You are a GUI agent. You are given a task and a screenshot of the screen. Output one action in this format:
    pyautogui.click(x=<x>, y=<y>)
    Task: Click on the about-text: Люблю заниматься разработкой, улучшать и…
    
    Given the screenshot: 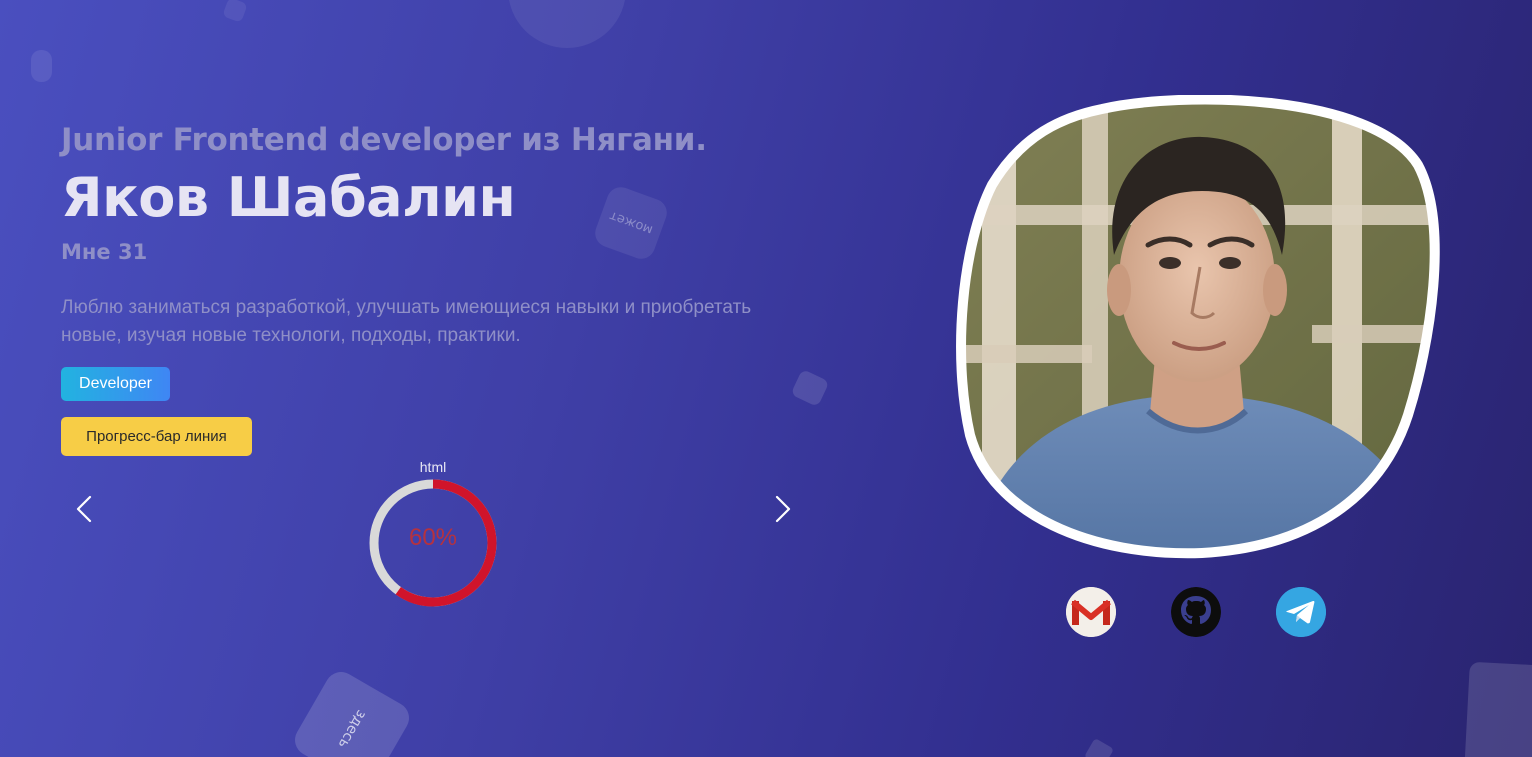 What is the action you would take?
    pyautogui.click(x=406, y=321)
    